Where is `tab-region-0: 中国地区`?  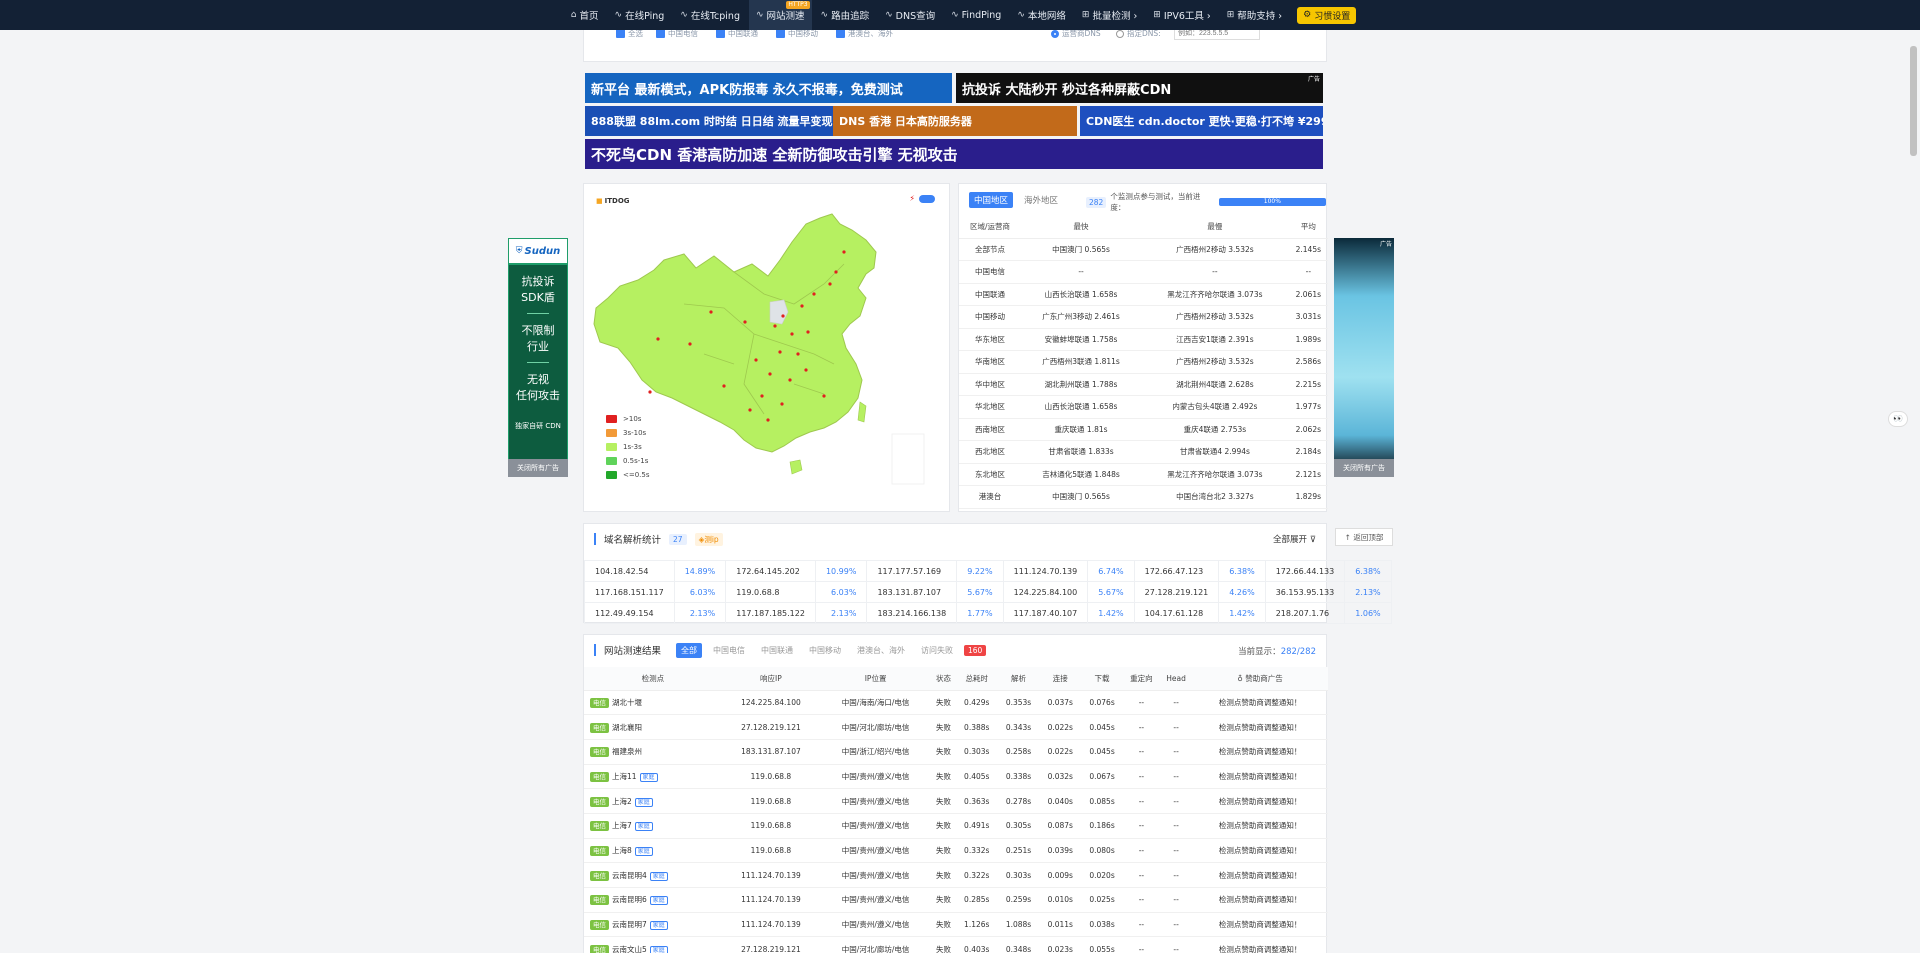
tab-region-0: 中国地区 is located at coordinates (991, 200).